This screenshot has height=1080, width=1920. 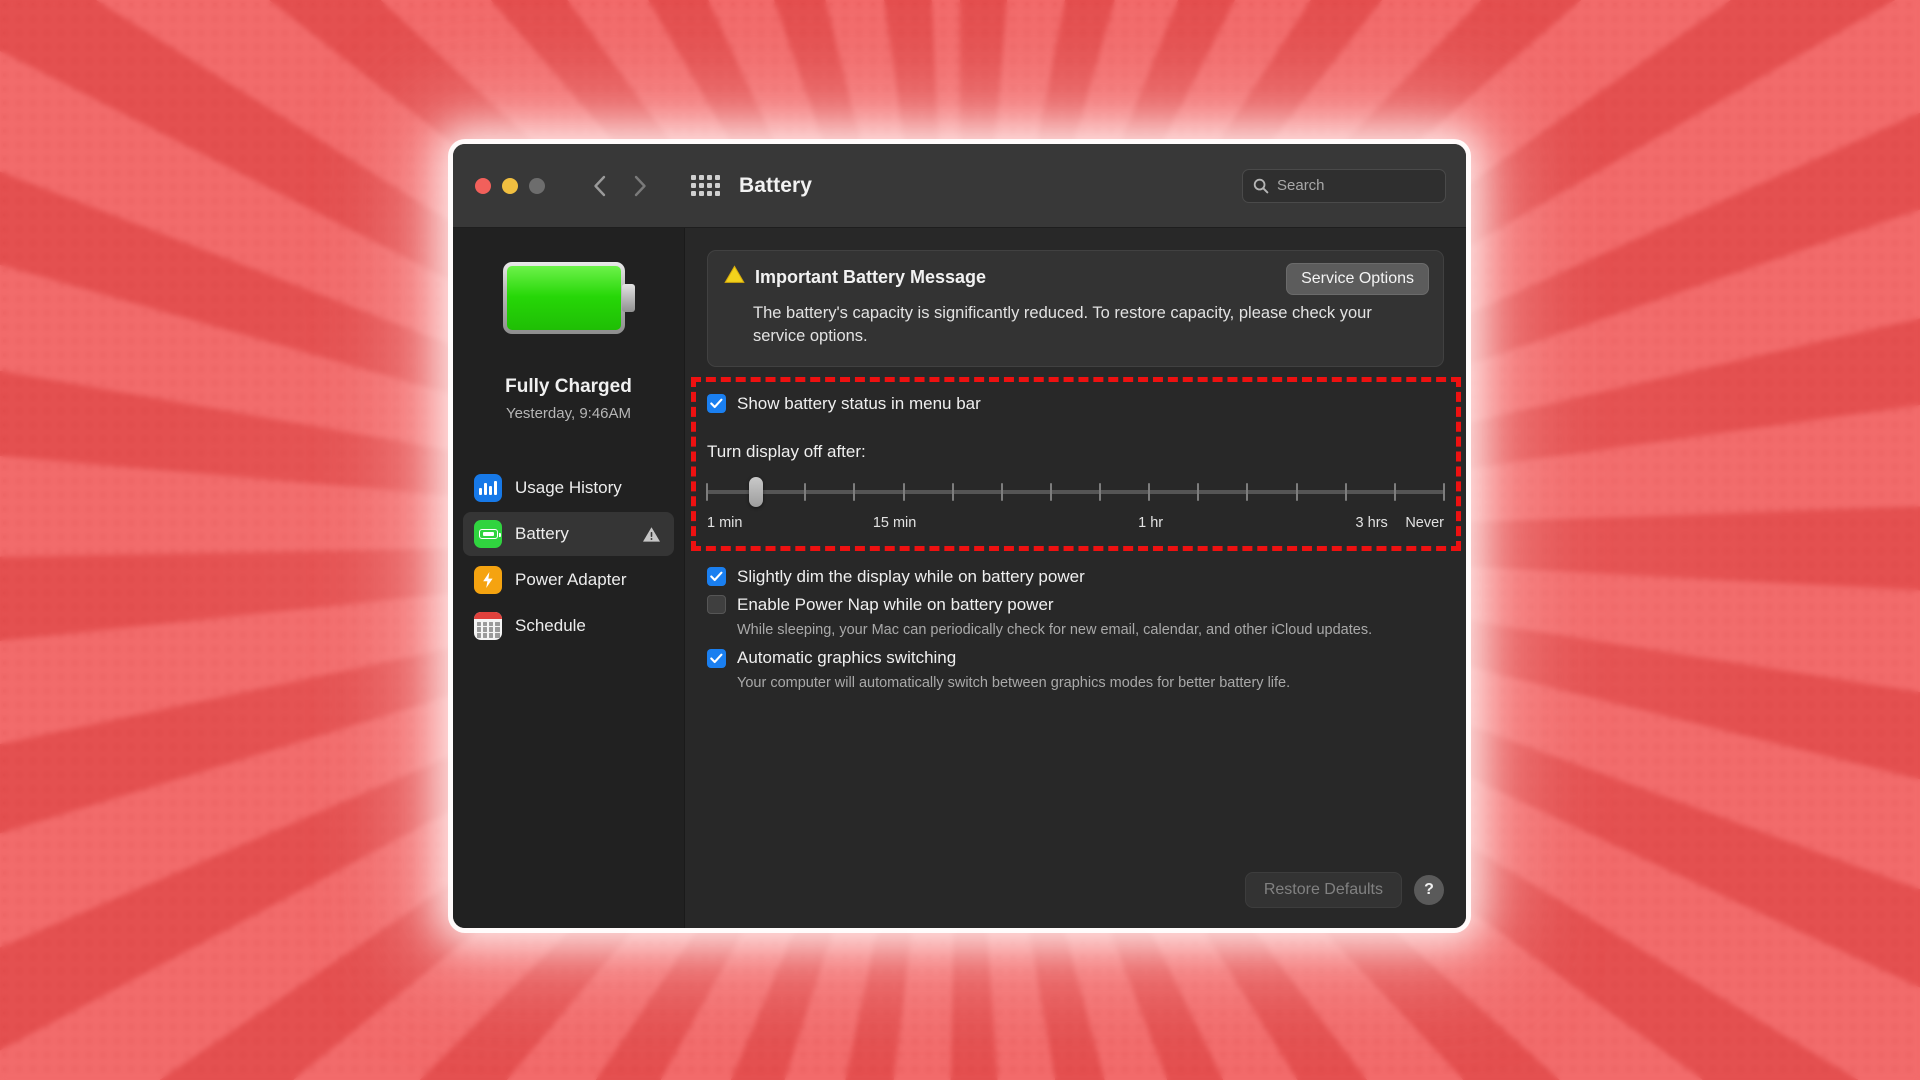 What do you see at coordinates (847, 658) in the screenshot?
I see `graphics-switching-label: Automatic graphics switching` at bounding box center [847, 658].